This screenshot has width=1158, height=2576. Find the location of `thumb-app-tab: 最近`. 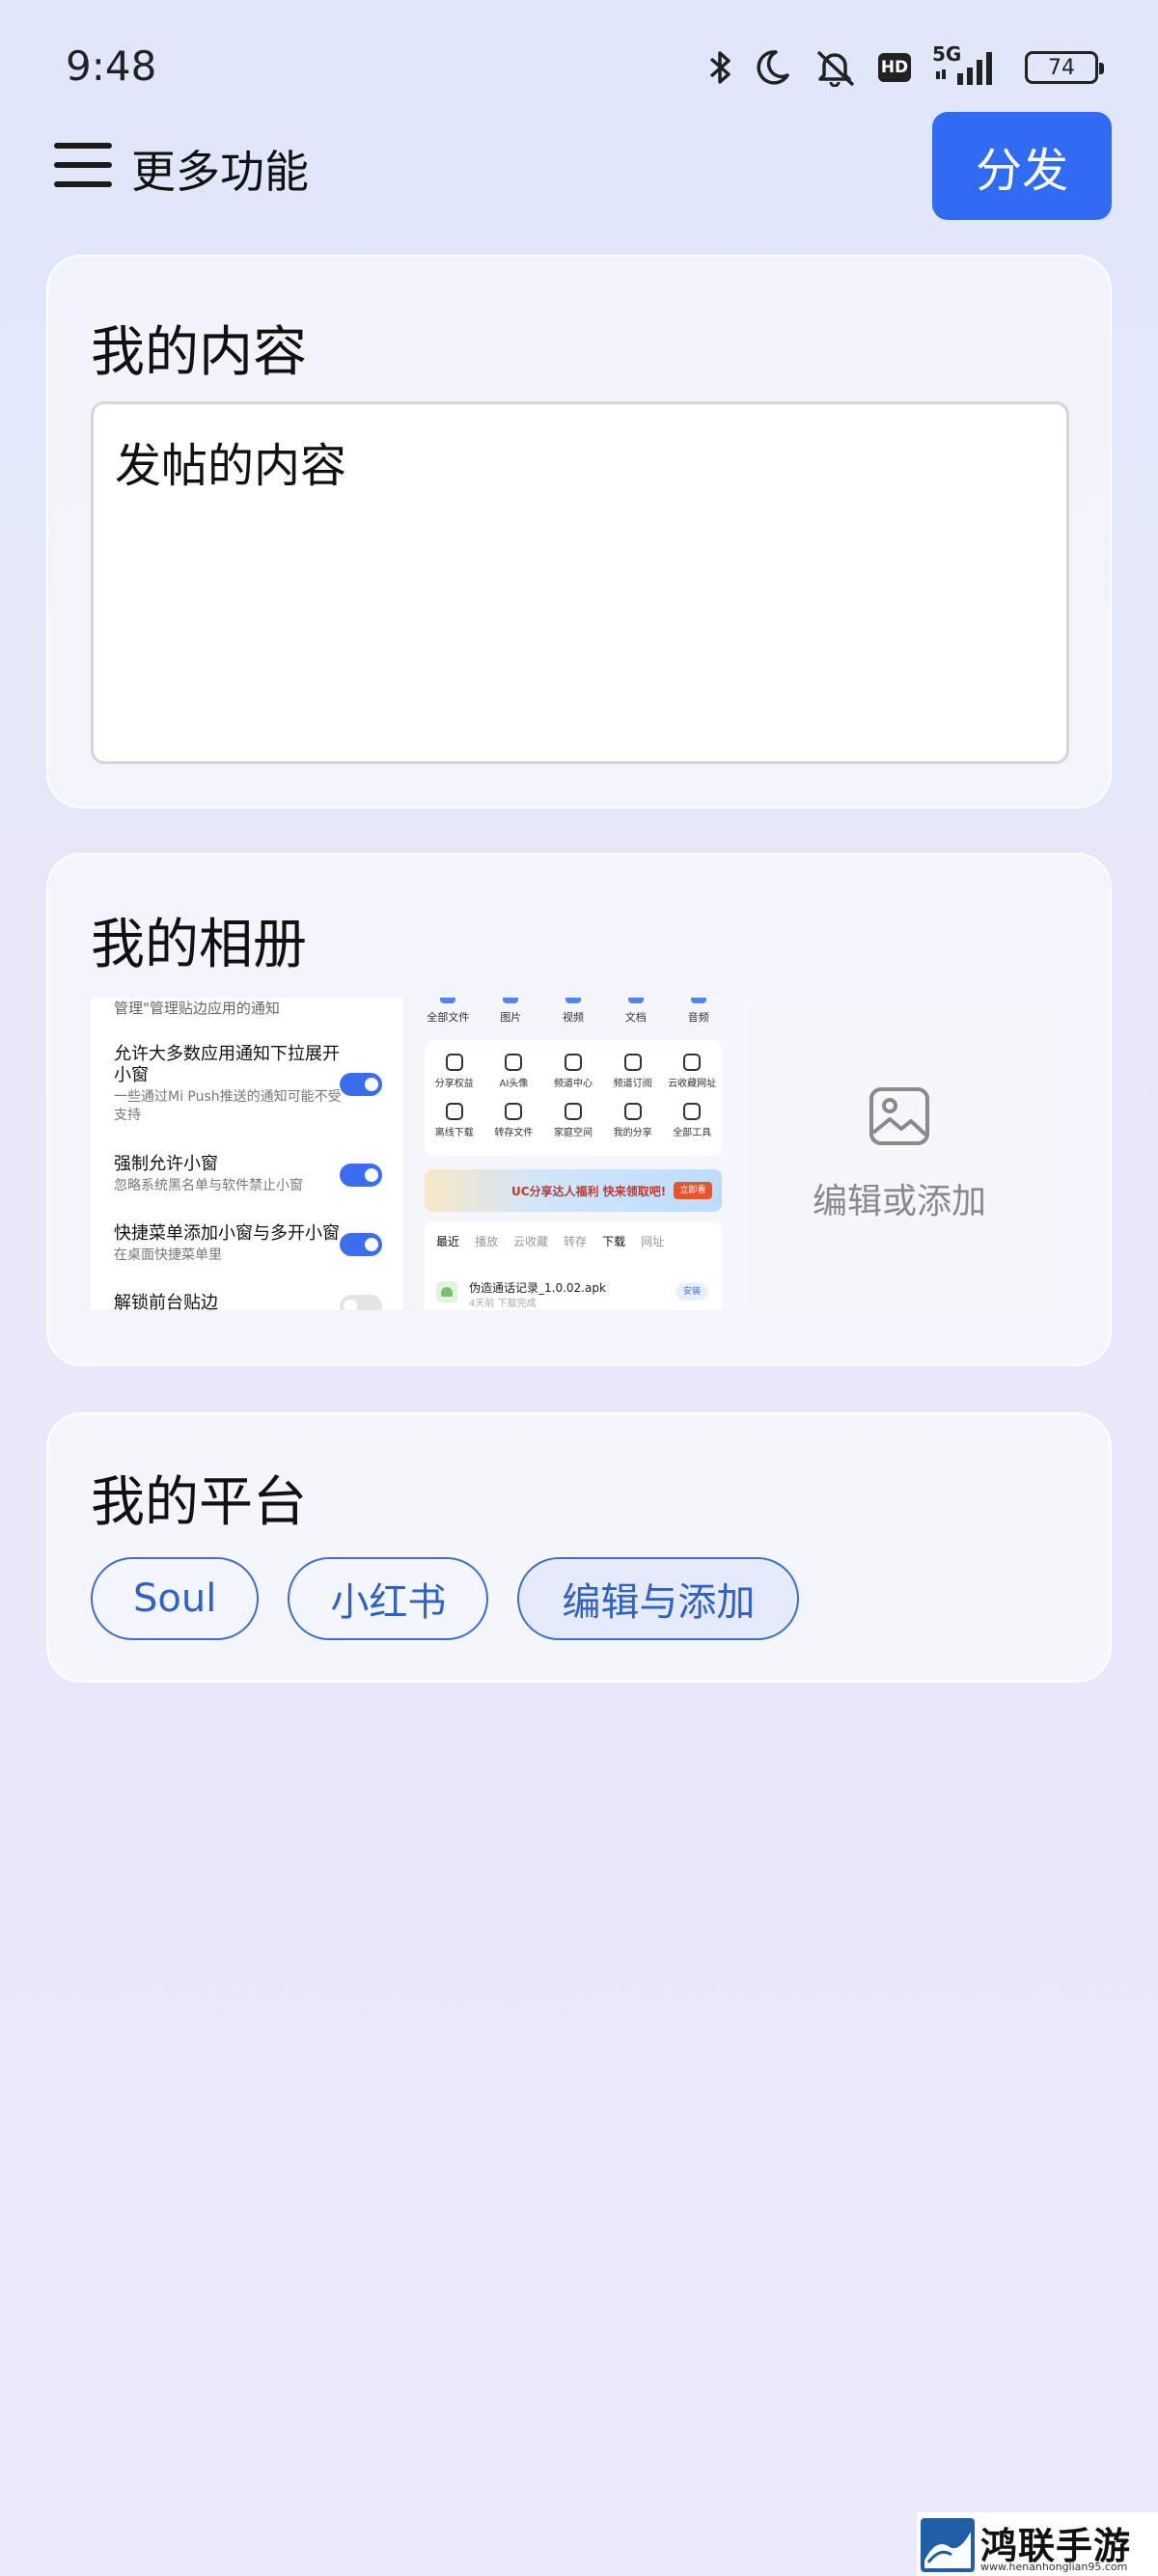

thumb-app-tab: 最近 is located at coordinates (448, 1242).